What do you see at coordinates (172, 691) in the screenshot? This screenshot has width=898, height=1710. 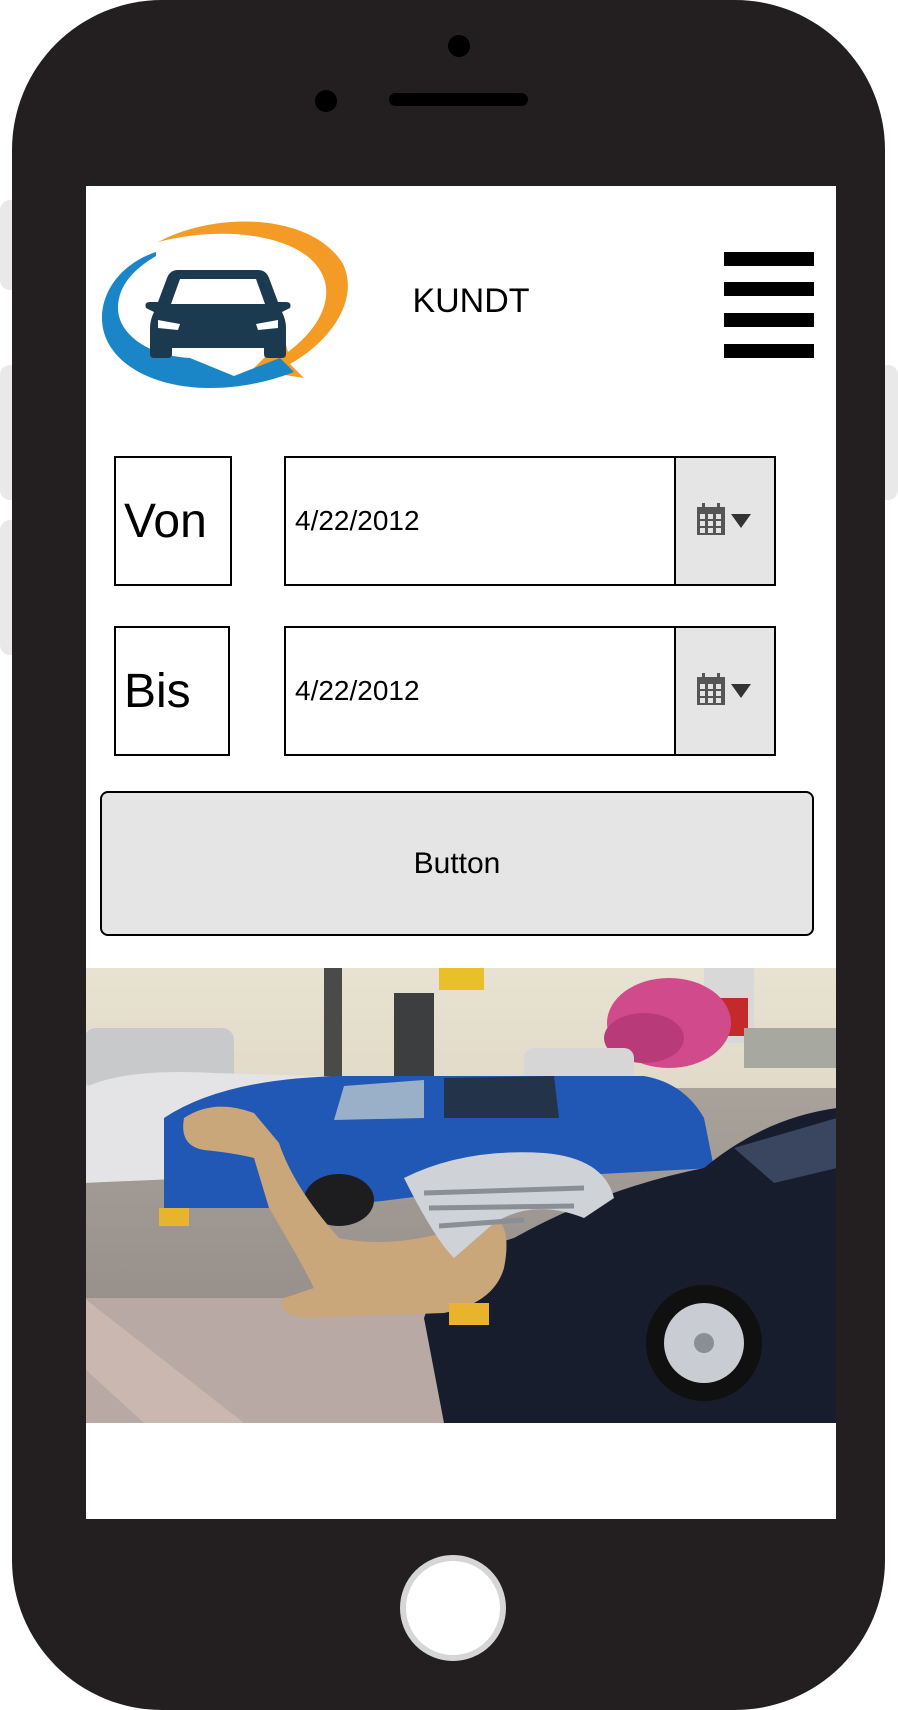 I see `to-label: Bis` at bounding box center [172, 691].